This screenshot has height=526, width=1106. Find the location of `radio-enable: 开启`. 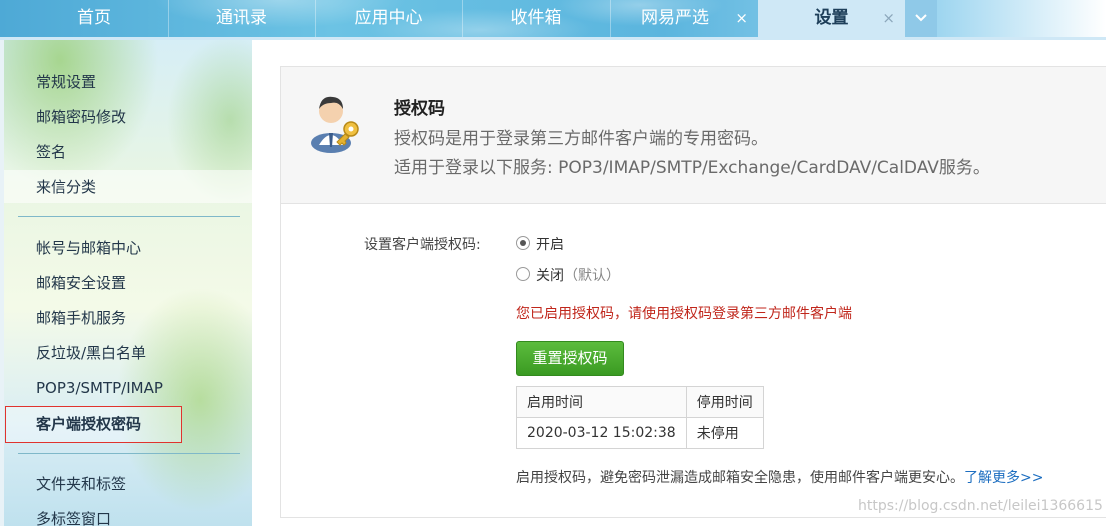

radio-enable: 开启 is located at coordinates (540, 245).